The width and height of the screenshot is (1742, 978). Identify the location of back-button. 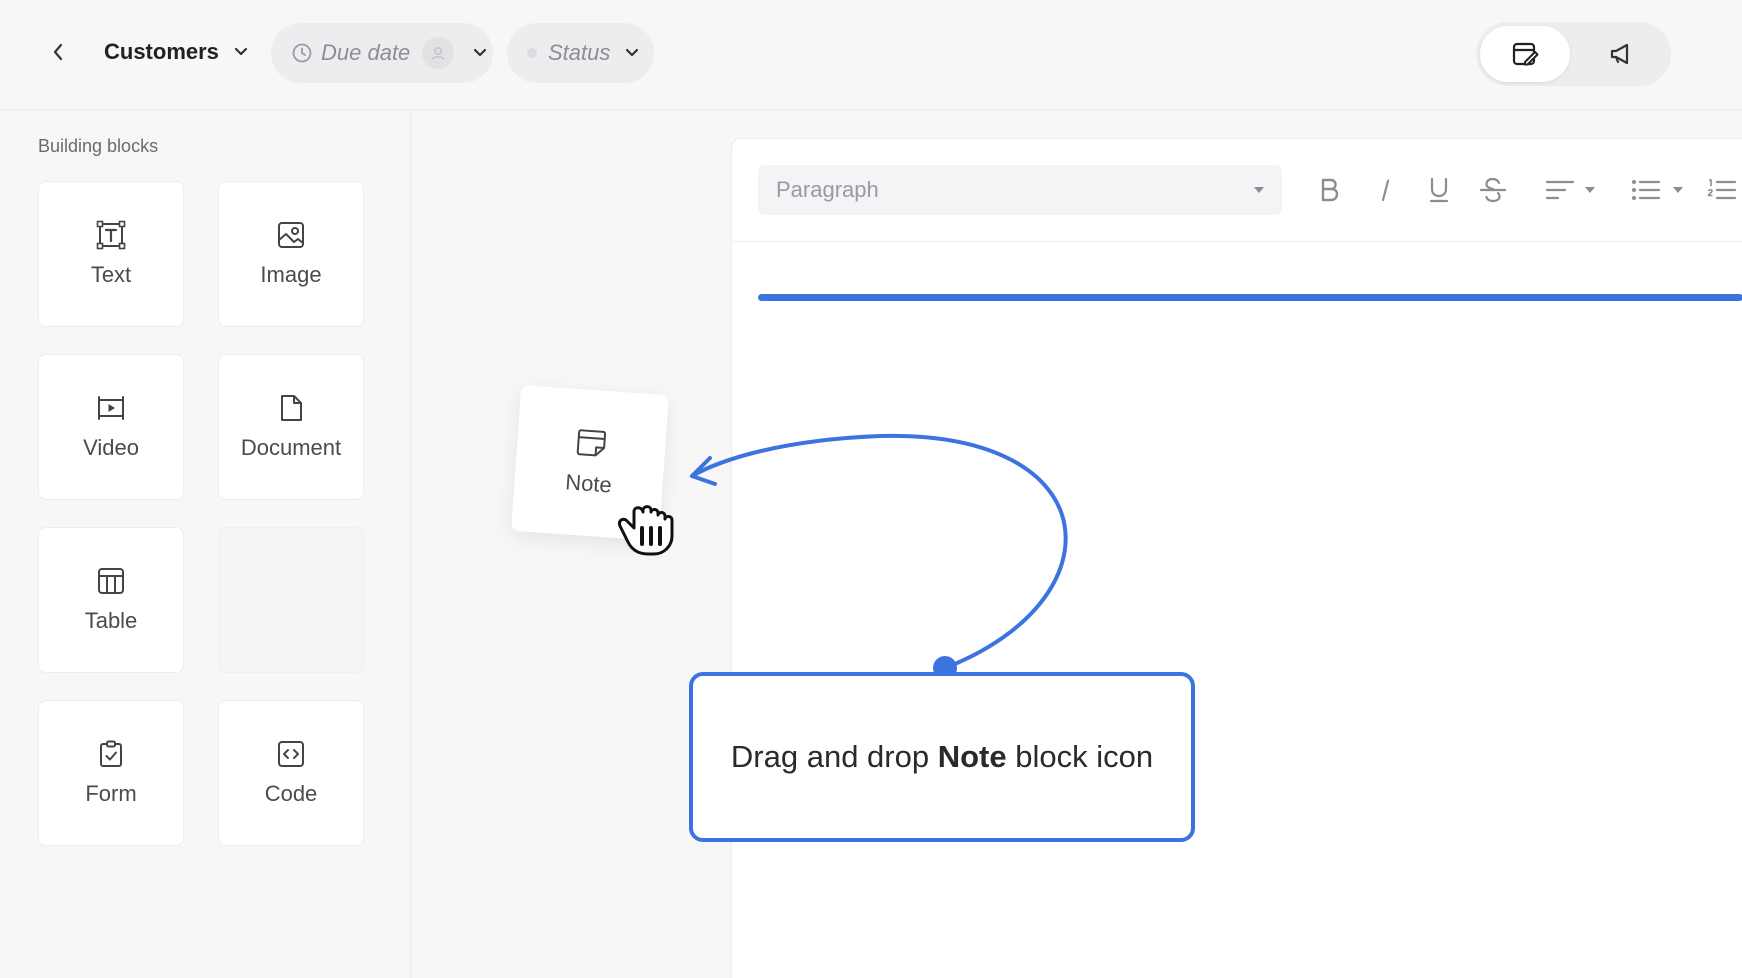
(58, 52).